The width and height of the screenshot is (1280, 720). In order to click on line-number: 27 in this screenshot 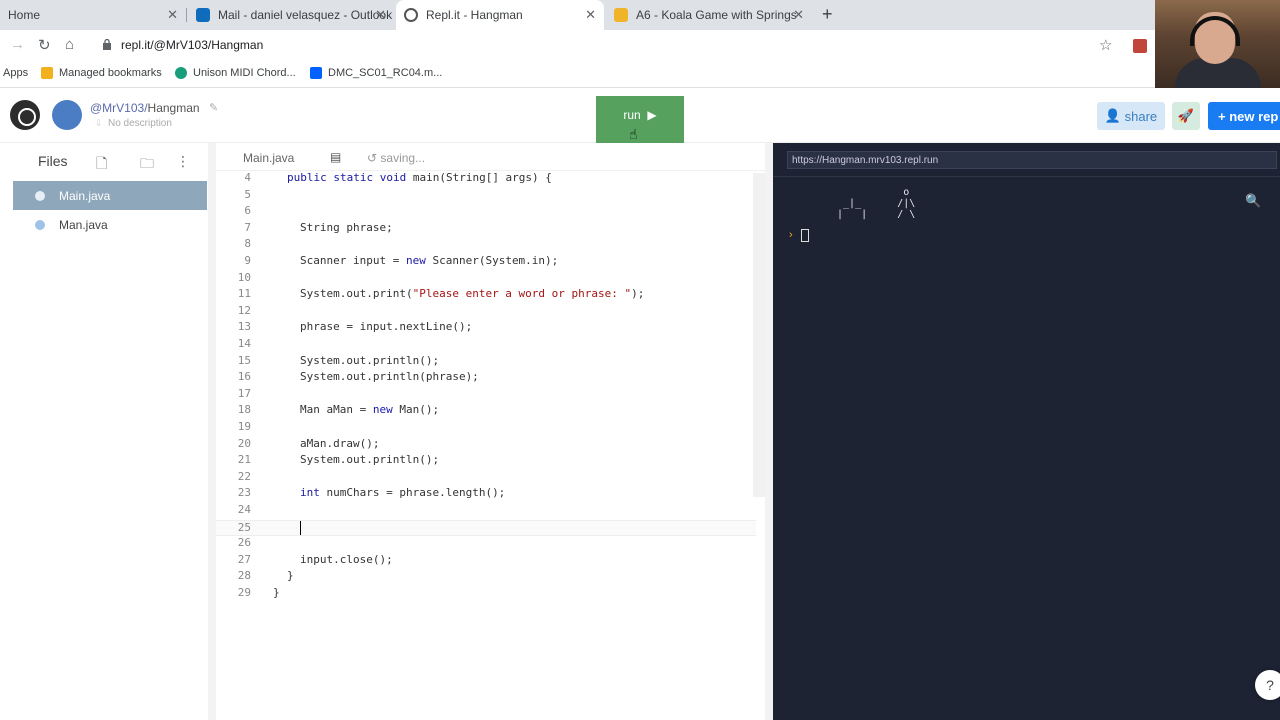, I will do `click(244, 559)`.